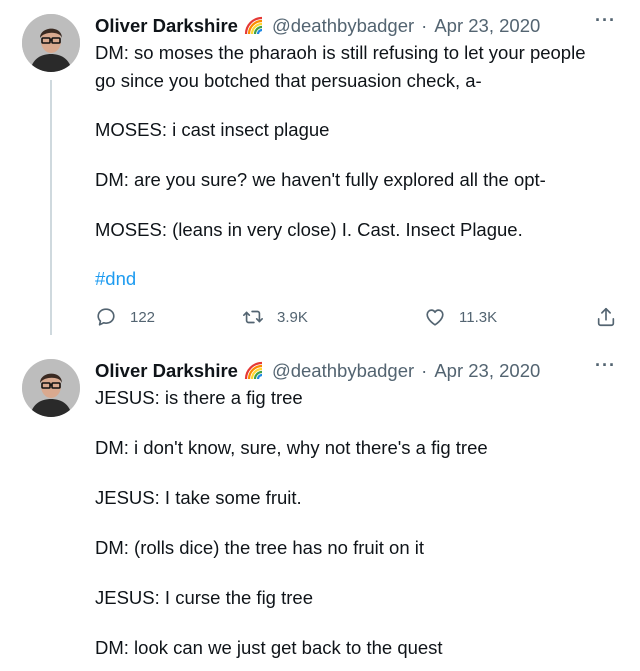 This screenshot has height=671, width=640. I want to click on reply-icon, so click(106, 317).